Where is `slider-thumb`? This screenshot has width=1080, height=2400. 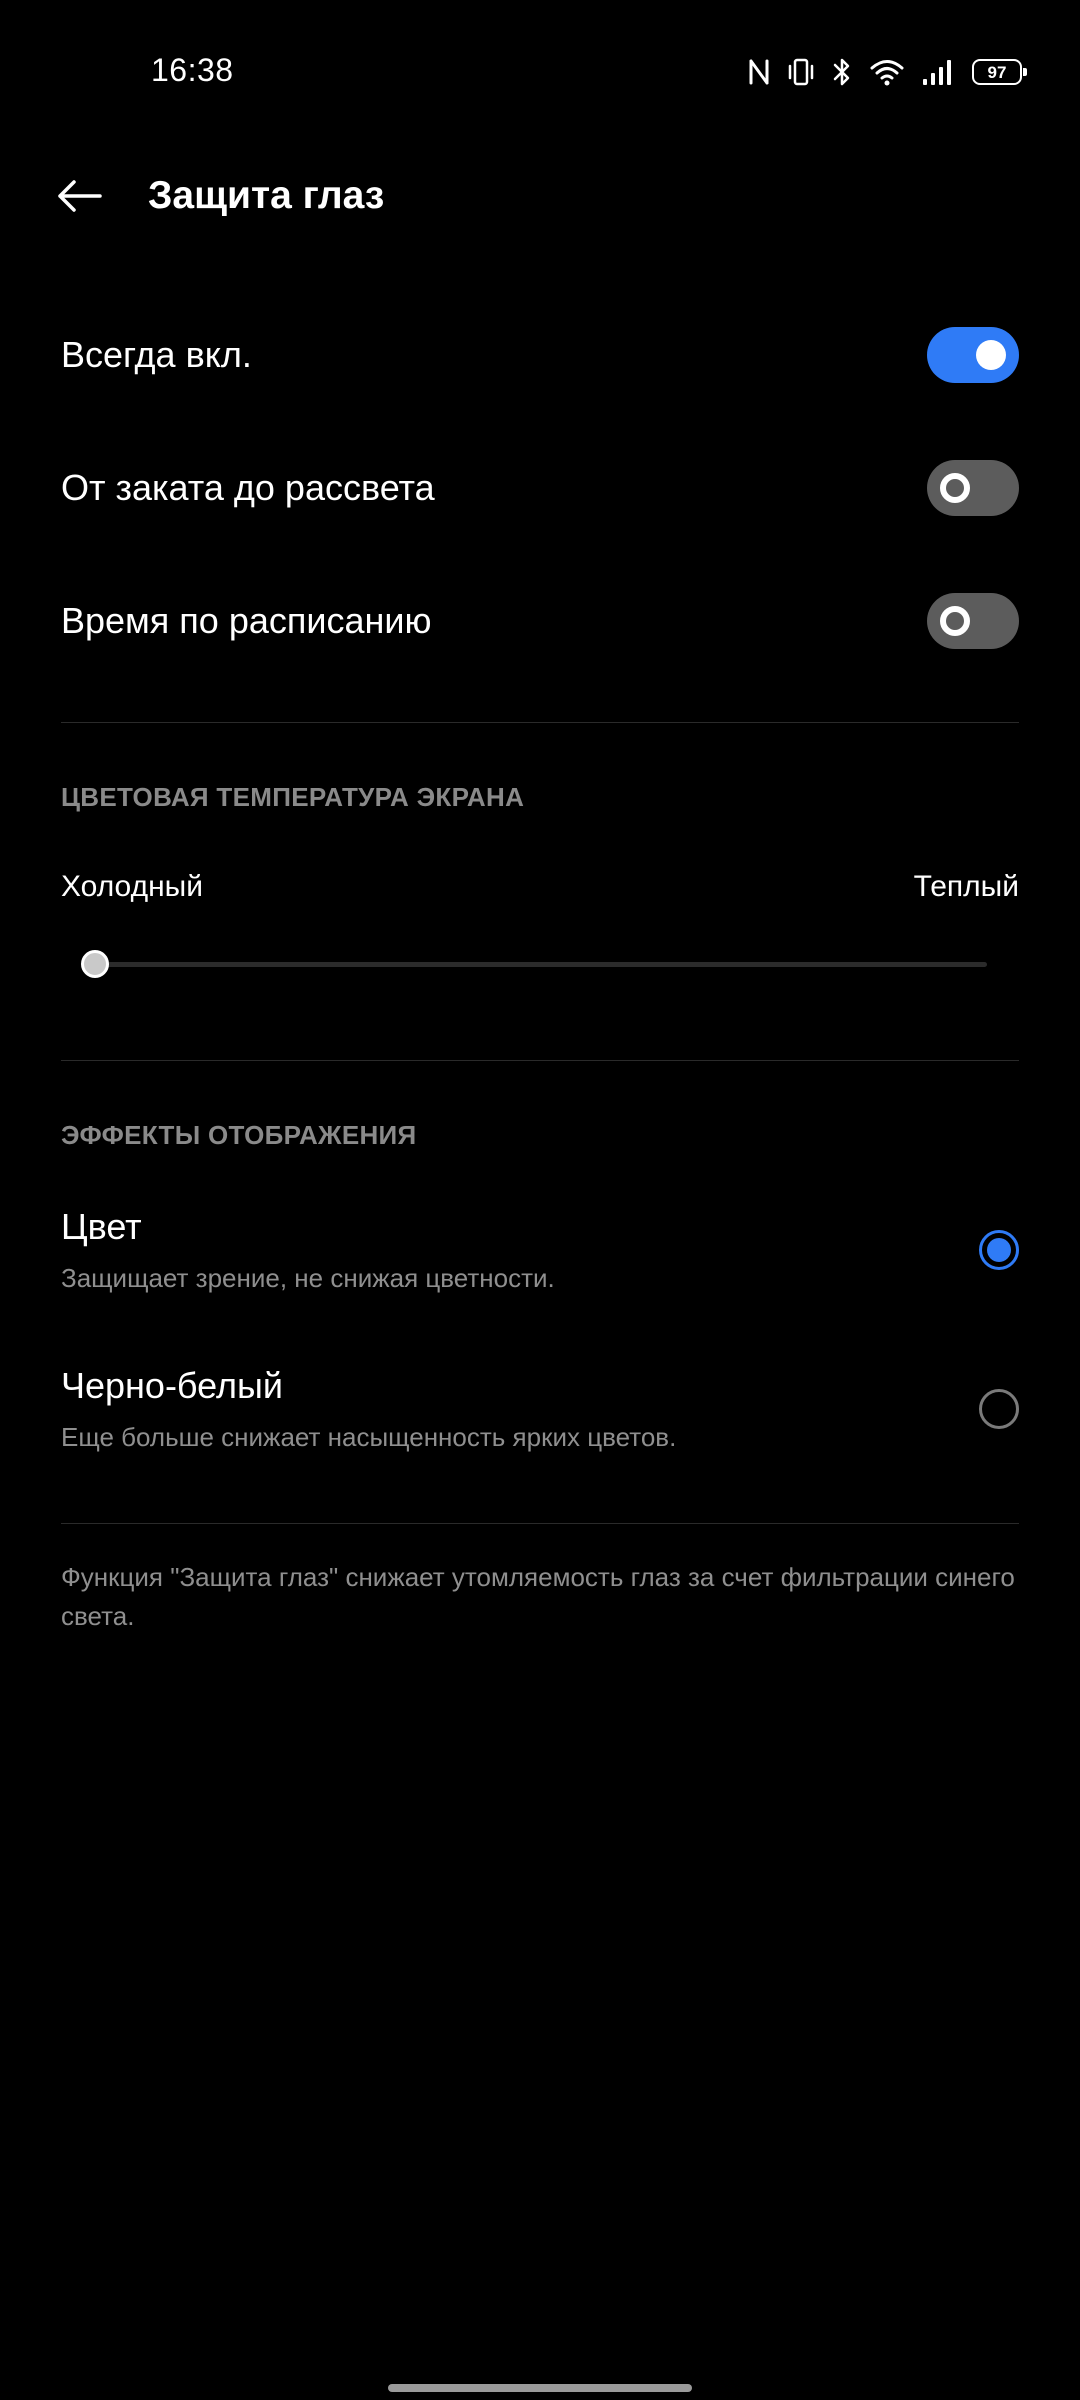 slider-thumb is located at coordinates (95, 964).